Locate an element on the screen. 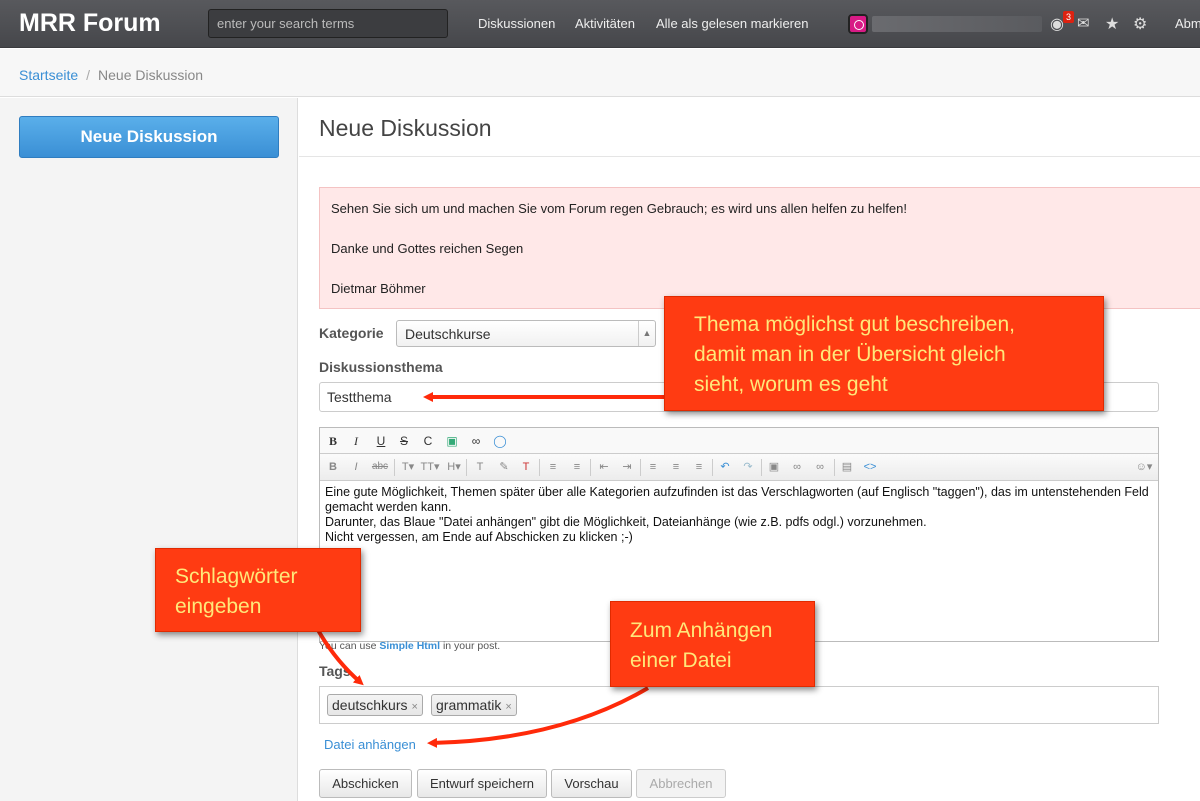  numbered-list-icon: ≡ is located at coordinates (577, 467).